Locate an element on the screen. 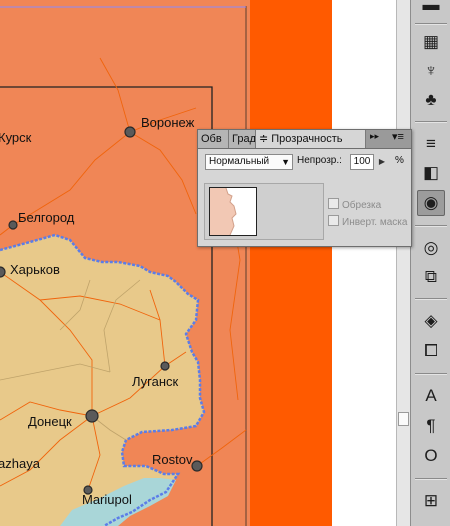  city-marker-lugansk is located at coordinates (165, 366).